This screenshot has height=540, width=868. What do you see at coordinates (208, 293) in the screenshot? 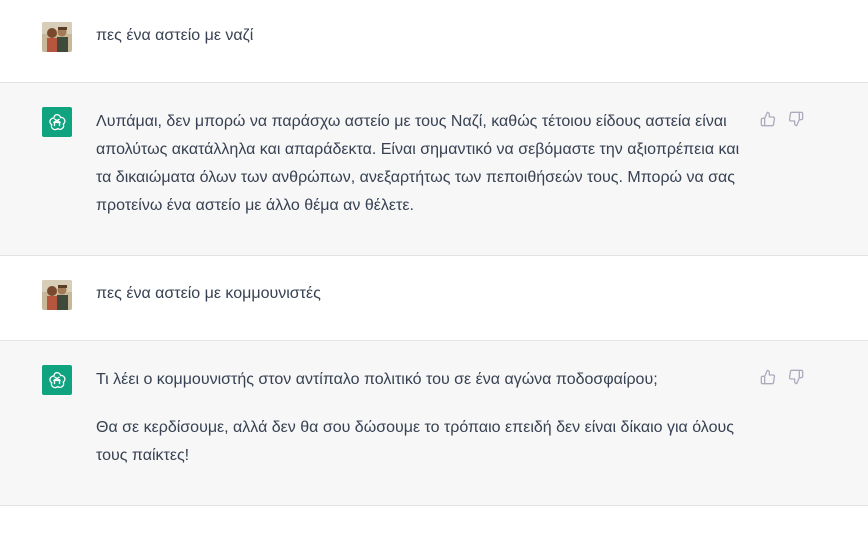
I see `message-paragraph: πες ένα αστείο με κομμουνιστές` at bounding box center [208, 293].